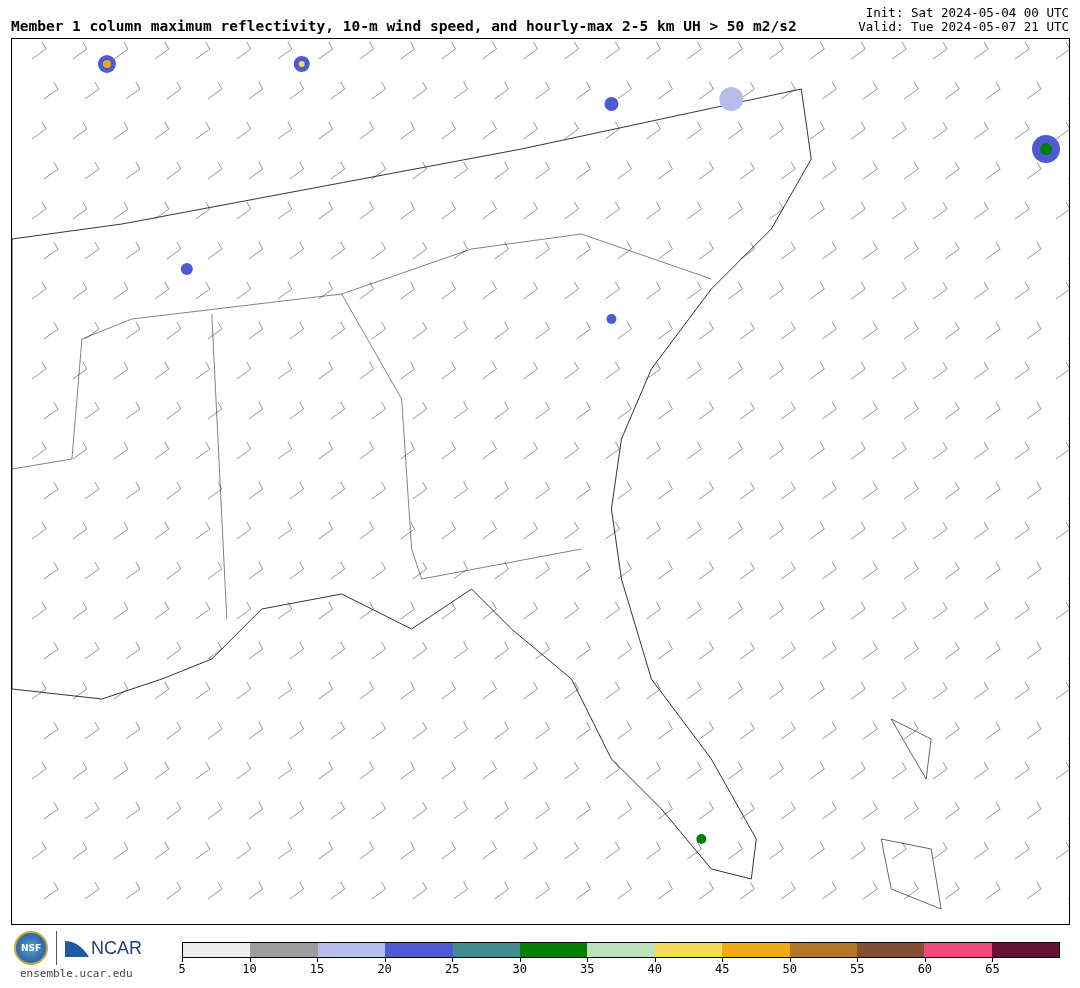 The image size is (1080, 988). What do you see at coordinates (587, 969) in the screenshot?
I see `tick-label: 35` at bounding box center [587, 969].